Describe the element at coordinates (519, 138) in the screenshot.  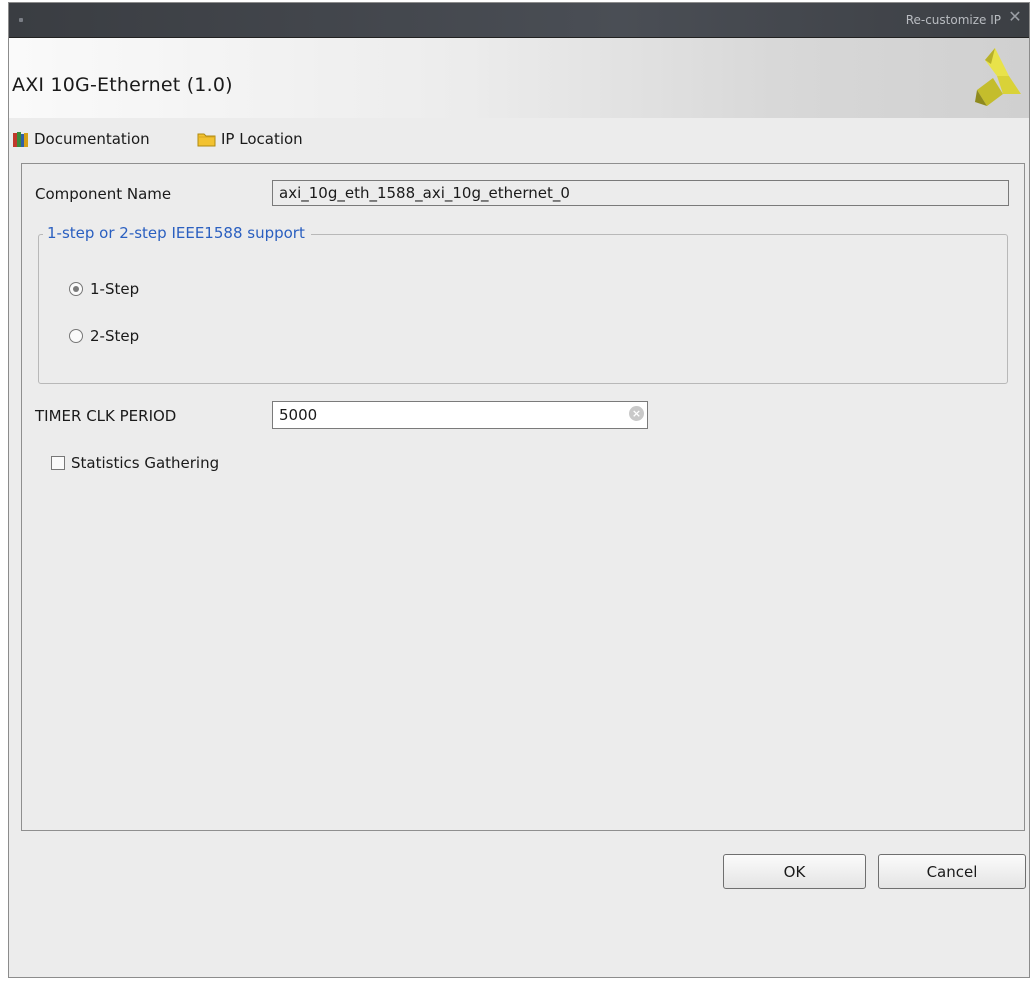
I see `ip-toolbar: Documentation IP Location` at that location.